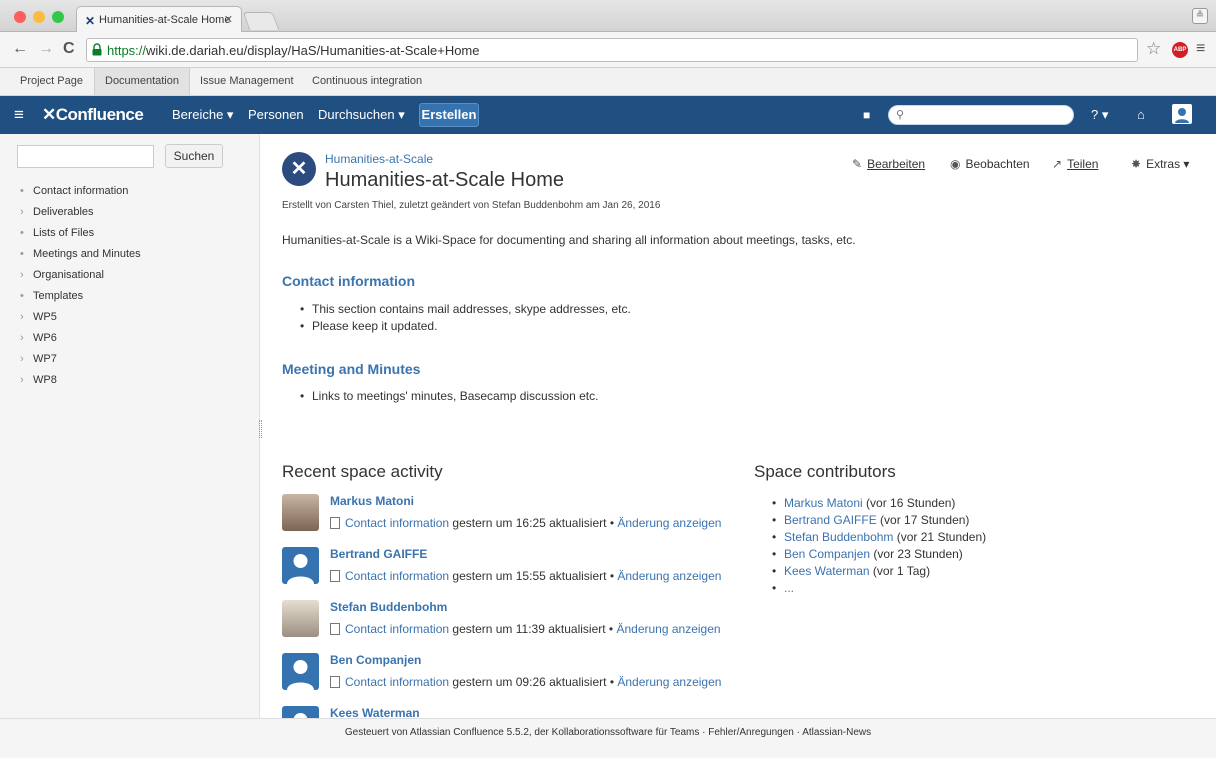 The image size is (1216, 758). Describe the element at coordinates (80, 257) in the screenshot. I see `tree-item-meetings-and-minutes: • Meetings and Minutes` at that location.